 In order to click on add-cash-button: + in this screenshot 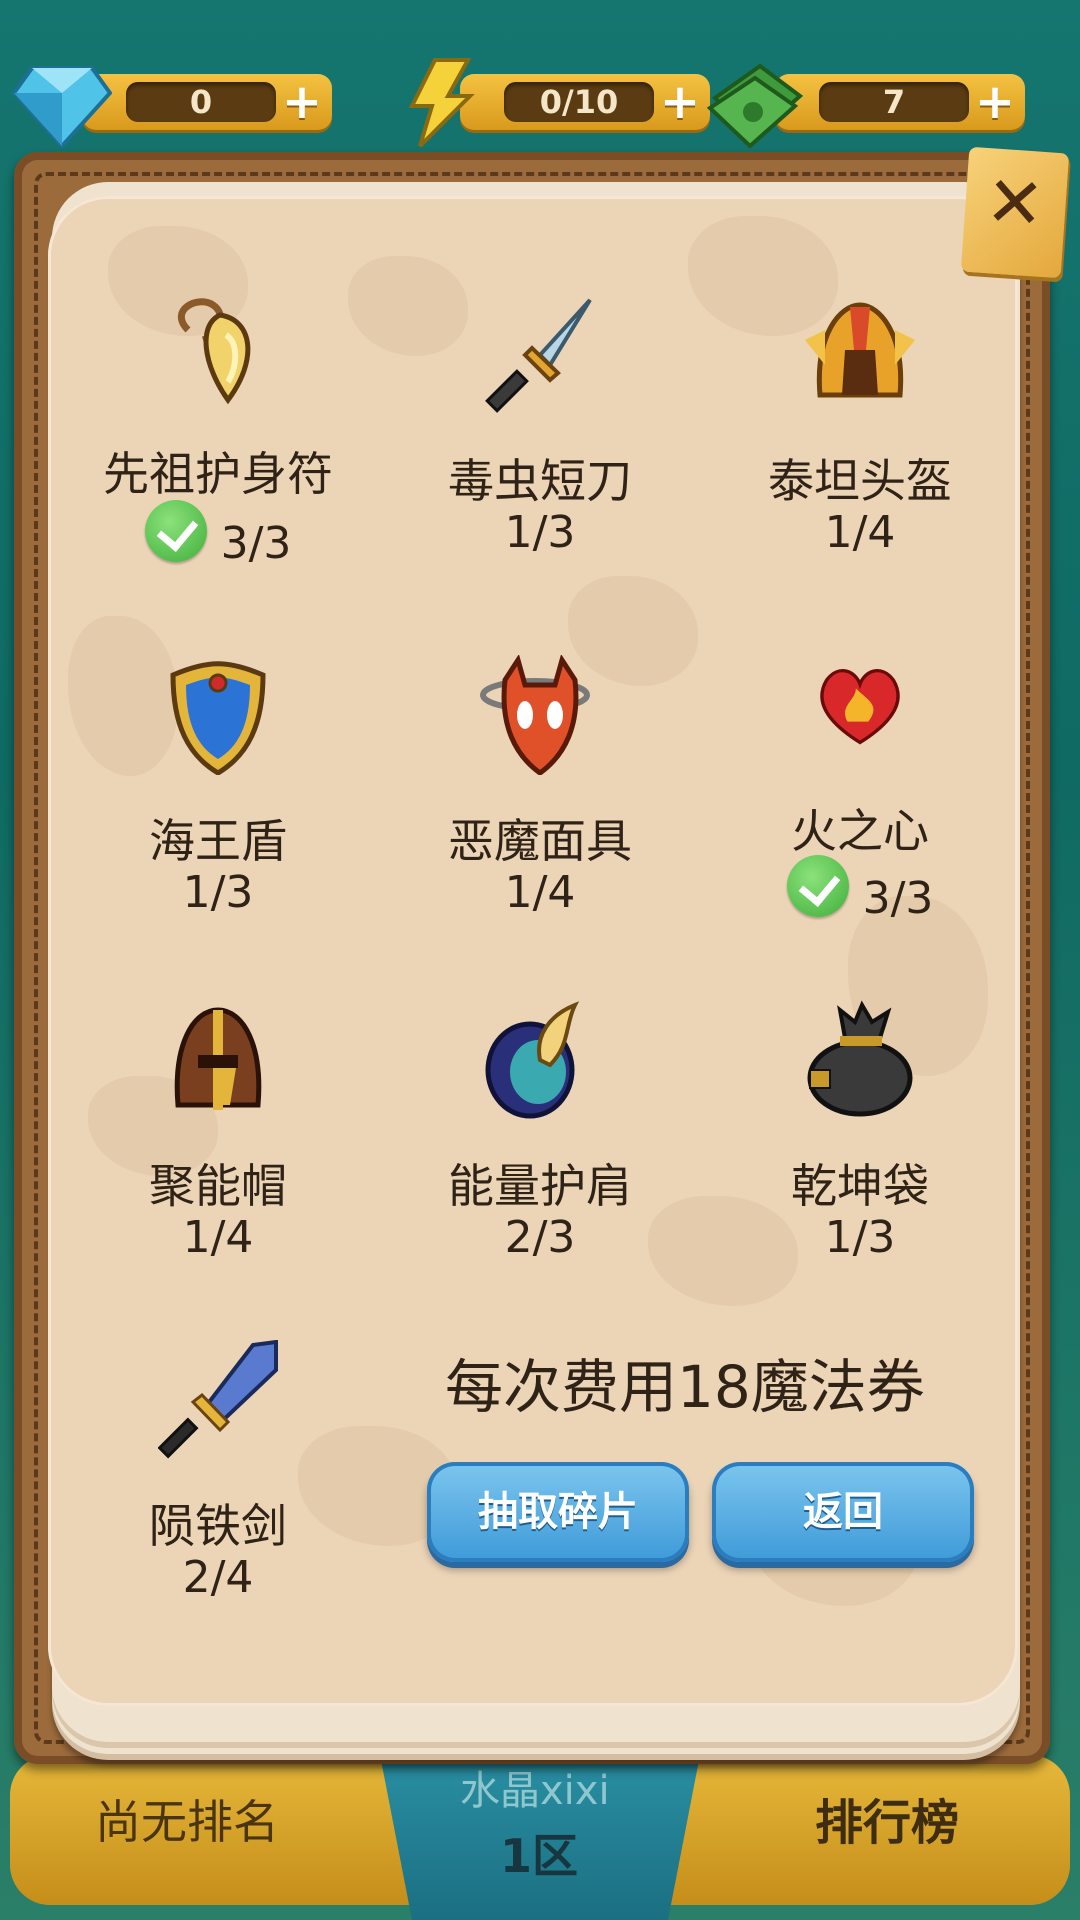, I will do `click(995, 102)`.